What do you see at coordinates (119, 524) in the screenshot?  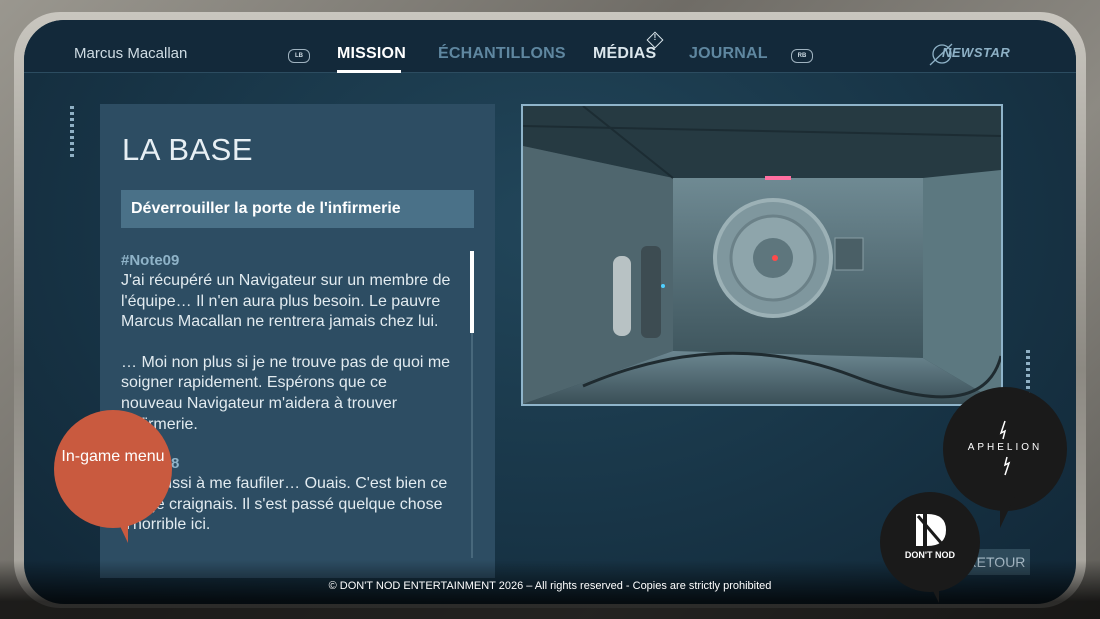 I see `callout-tail` at bounding box center [119, 524].